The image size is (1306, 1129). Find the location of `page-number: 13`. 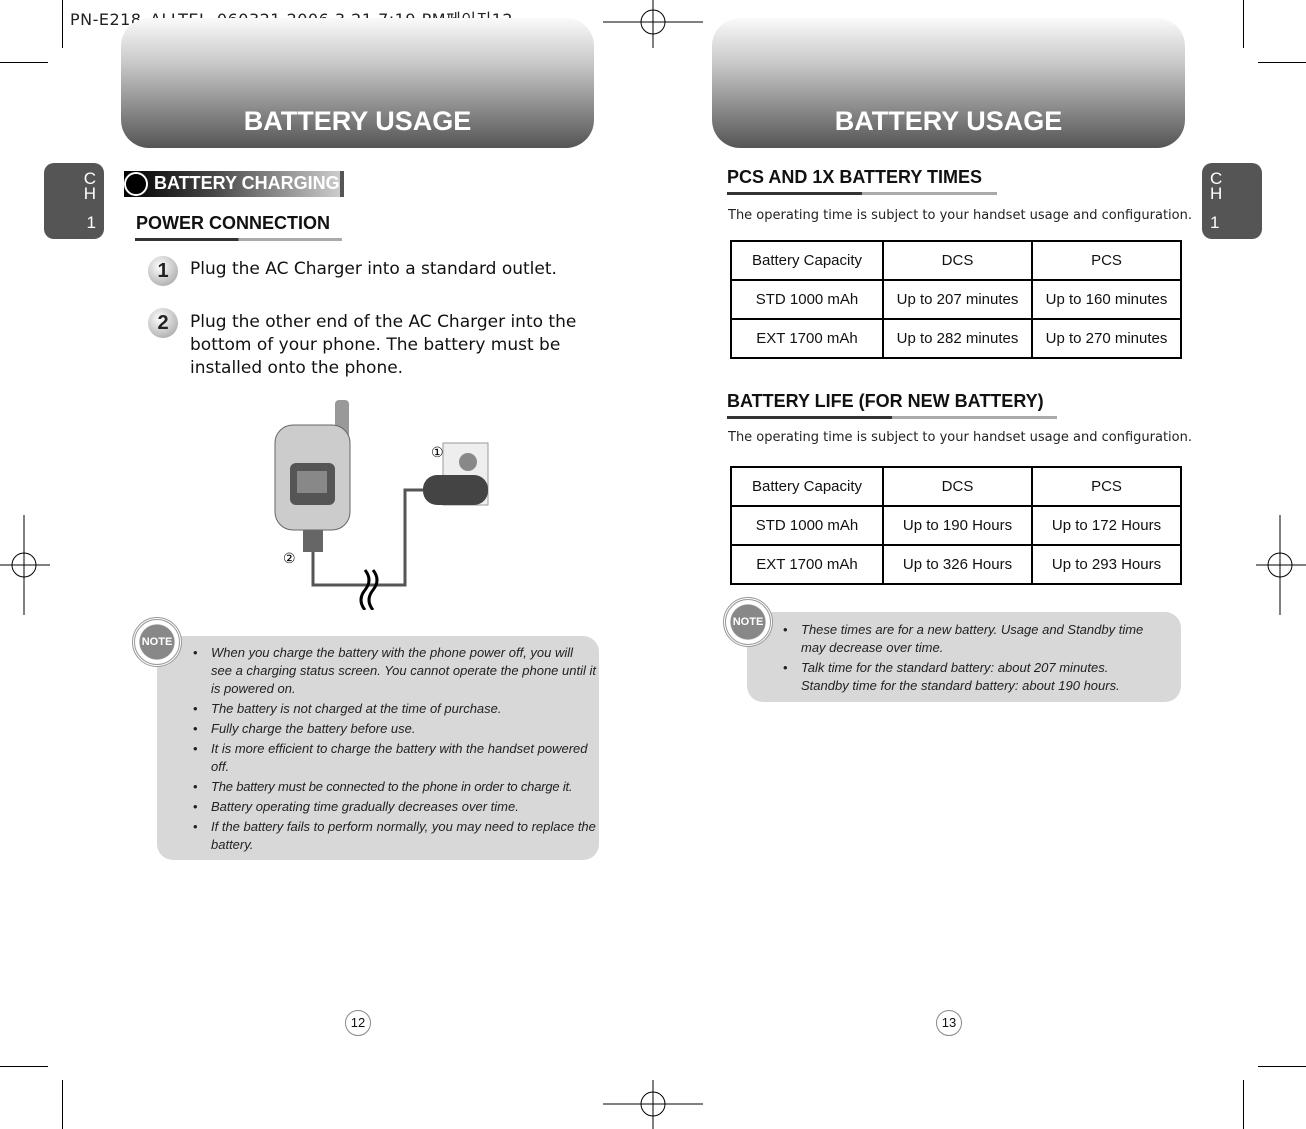

page-number: 13 is located at coordinates (949, 1023).